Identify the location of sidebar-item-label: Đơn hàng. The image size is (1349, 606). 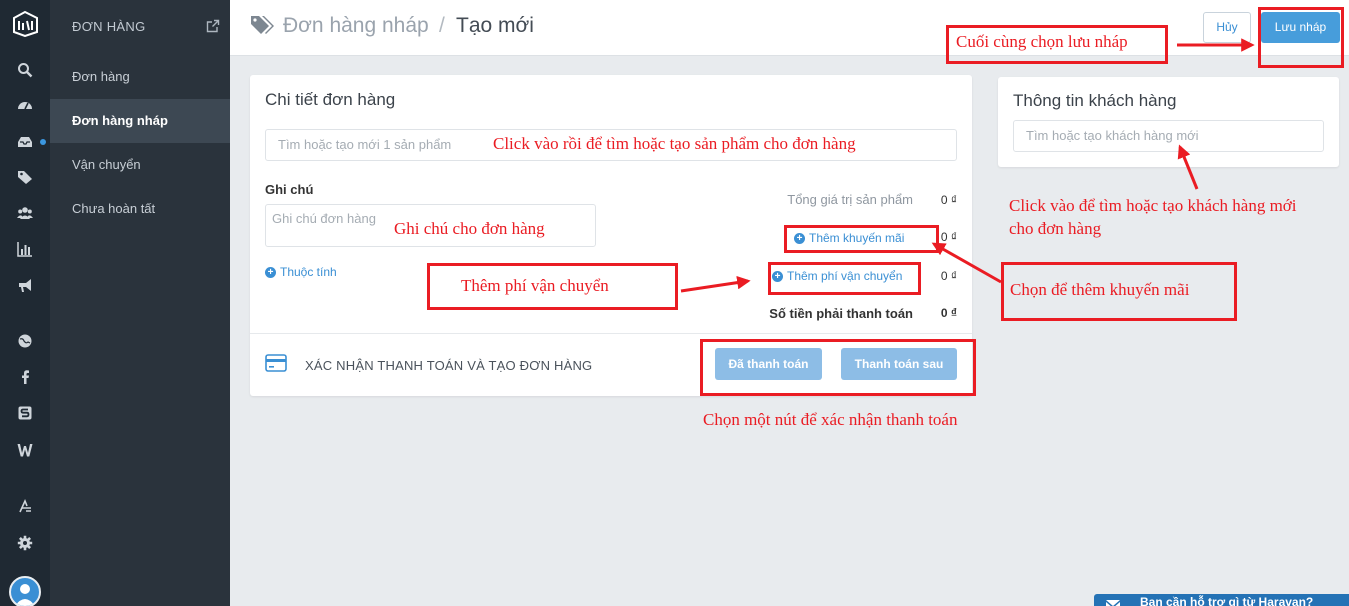
(101, 76).